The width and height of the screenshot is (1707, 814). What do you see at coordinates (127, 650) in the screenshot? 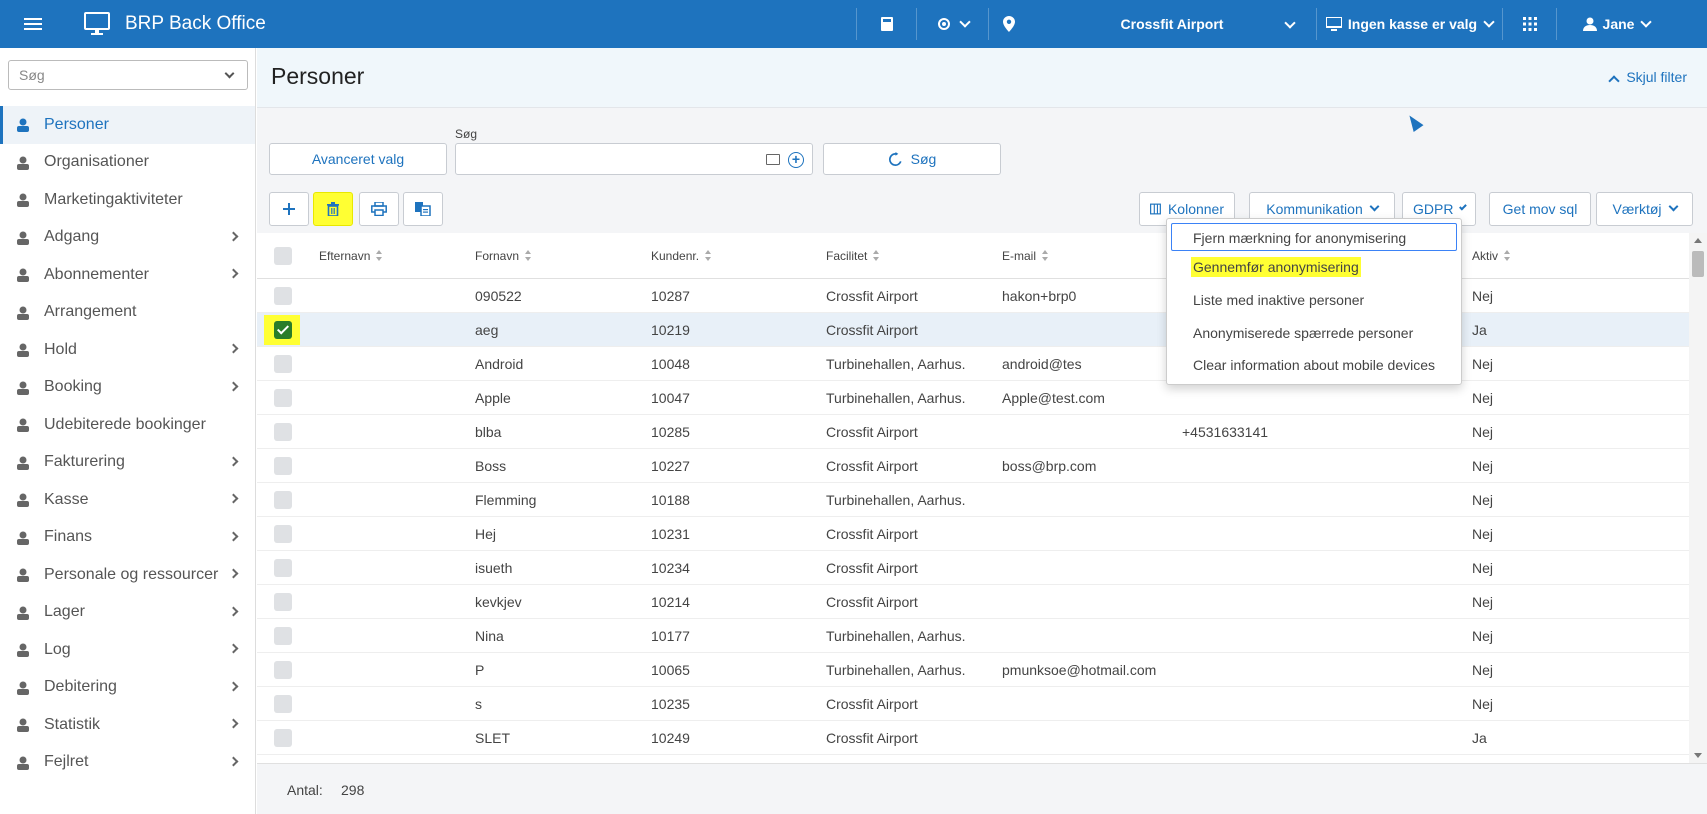
I see `sidebar-item-log: Log` at bounding box center [127, 650].